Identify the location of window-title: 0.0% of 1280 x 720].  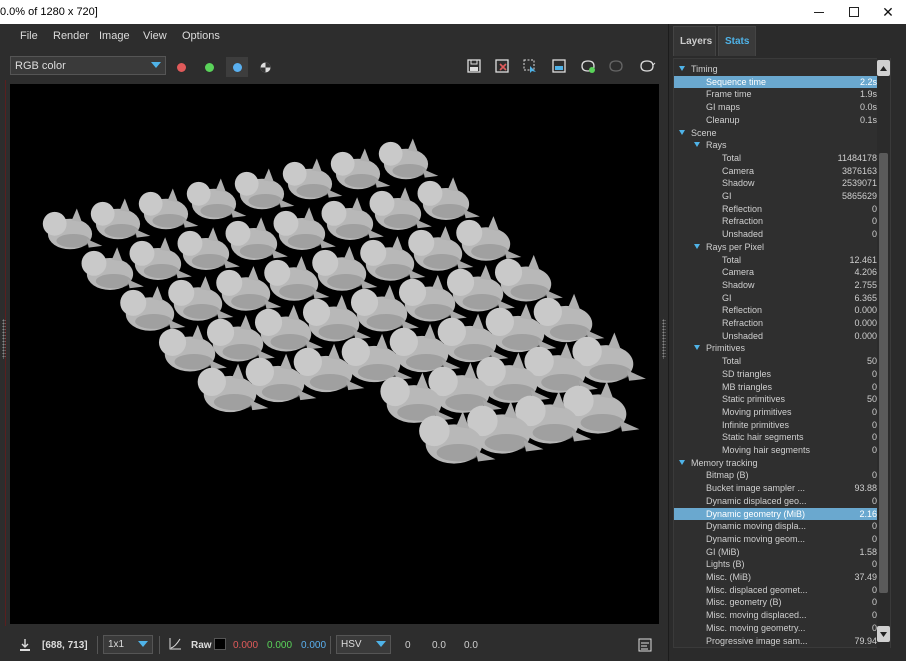
(49, 12).